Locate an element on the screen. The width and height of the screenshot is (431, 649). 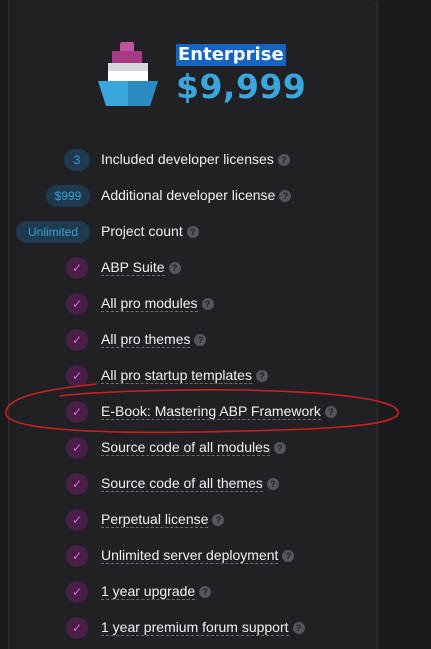
feature-label-text: Perpetual license is located at coordinates (155, 519).